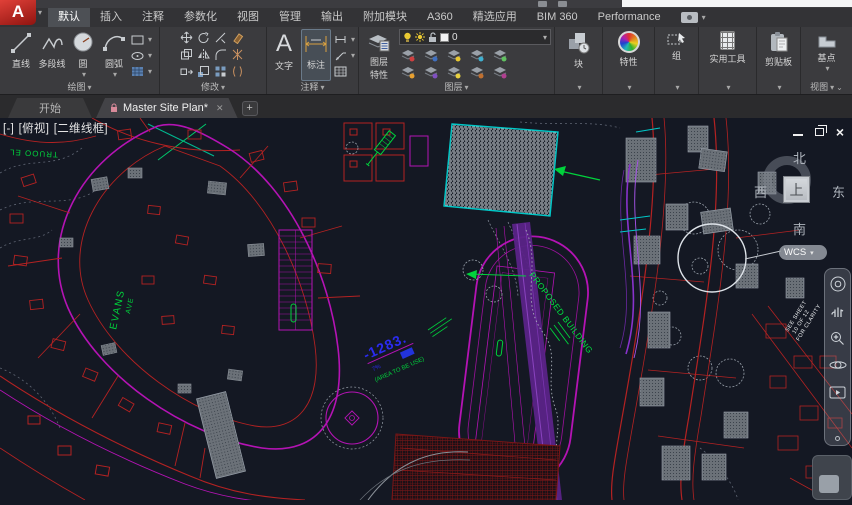 This screenshot has width=852, height=505. Describe the element at coordinates (81, 129) in the screenshot. I see `viewport-style-control: [二维线框]` at that location.